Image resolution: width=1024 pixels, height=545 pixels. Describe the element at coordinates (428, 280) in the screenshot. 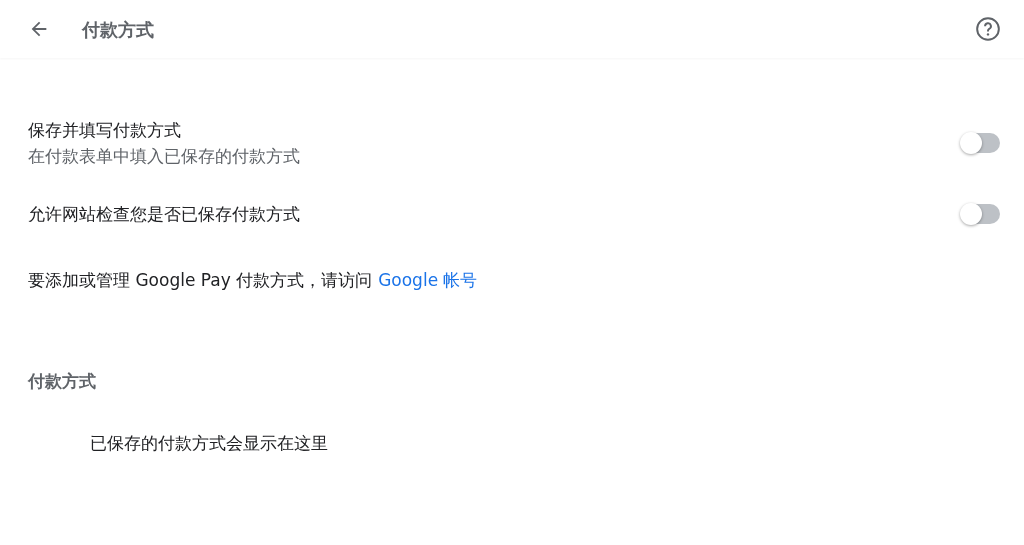

I see `account-link: Google 帐号` at that location.